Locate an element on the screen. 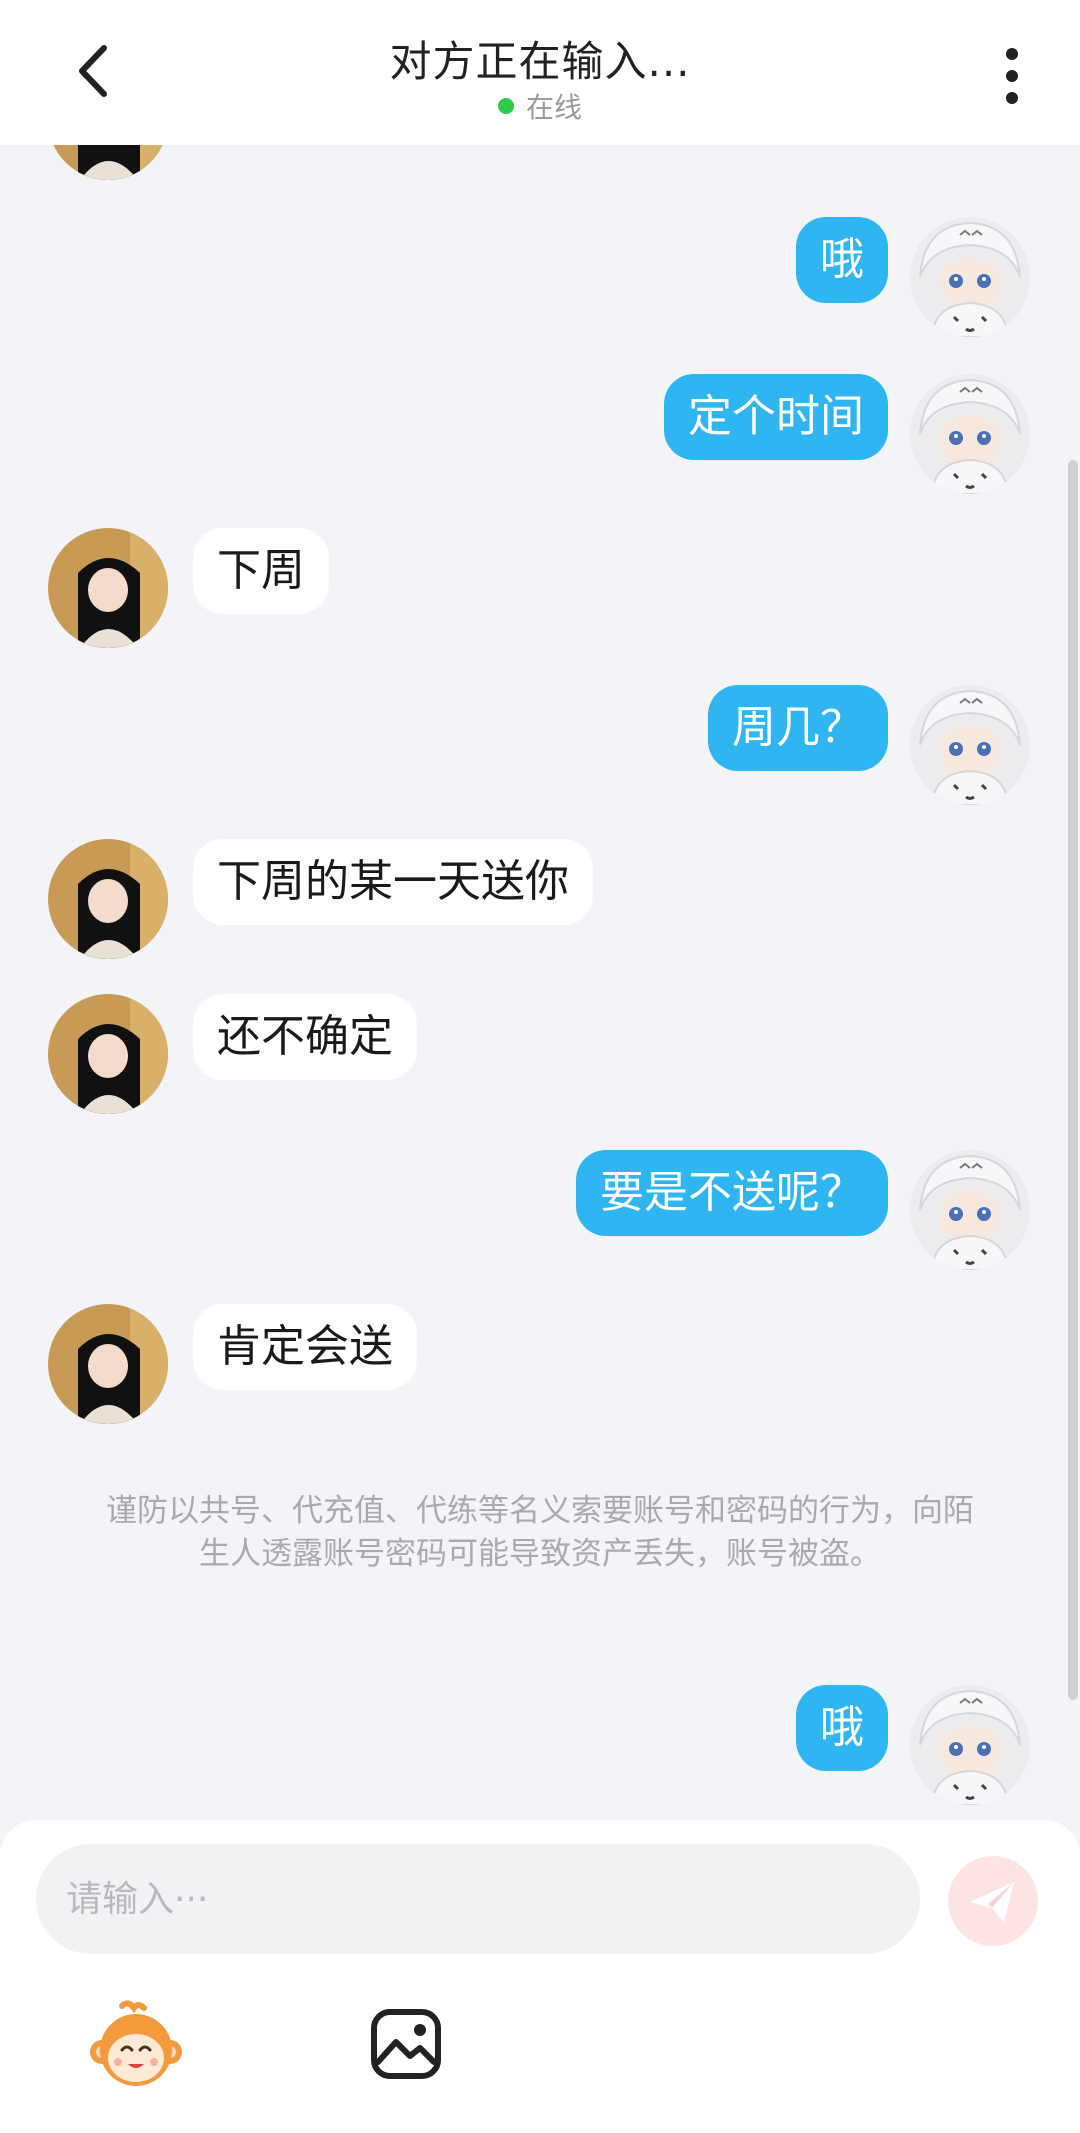 The width and height of the screenshot is (1080, 2133). chat-header: 对方正在输入... 在线 is located at coordinates (540, 72).